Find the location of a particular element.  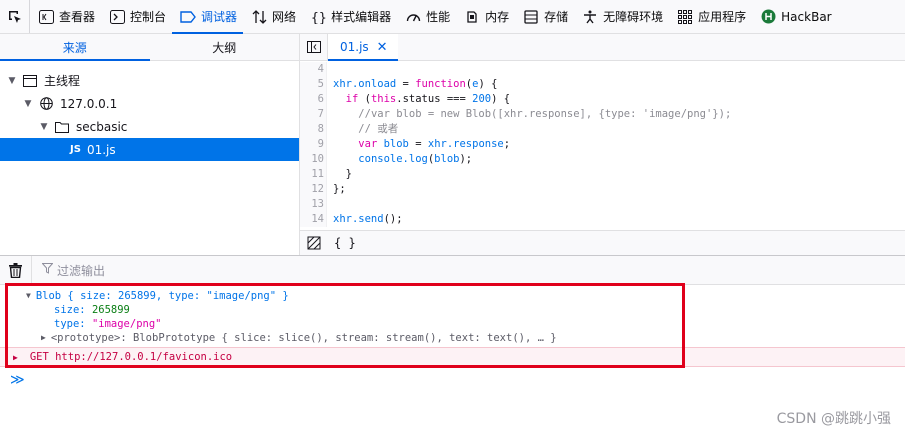

blackbox-icon is located at coordinates (314, 243).